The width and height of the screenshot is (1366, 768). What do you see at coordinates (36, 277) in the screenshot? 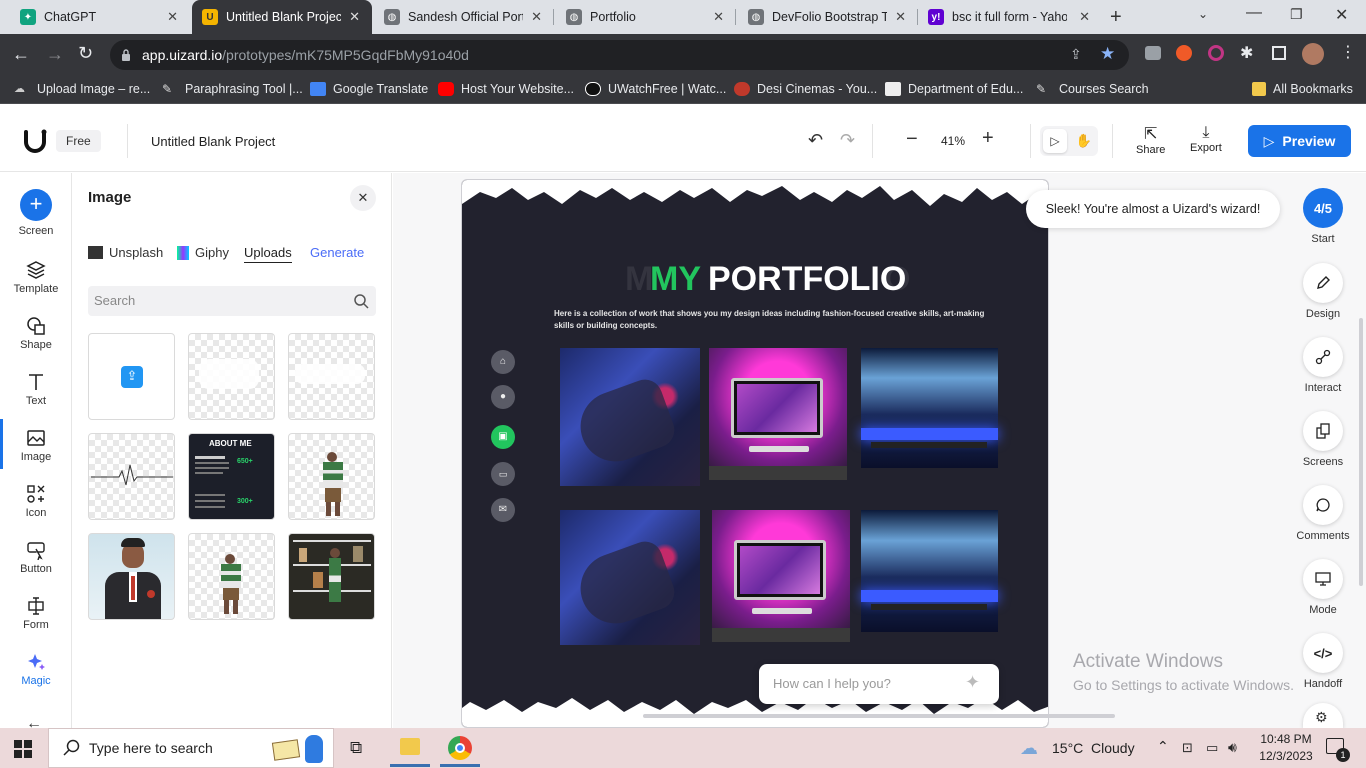
I see `rail-template: Template` at bounding box center [36, 277].